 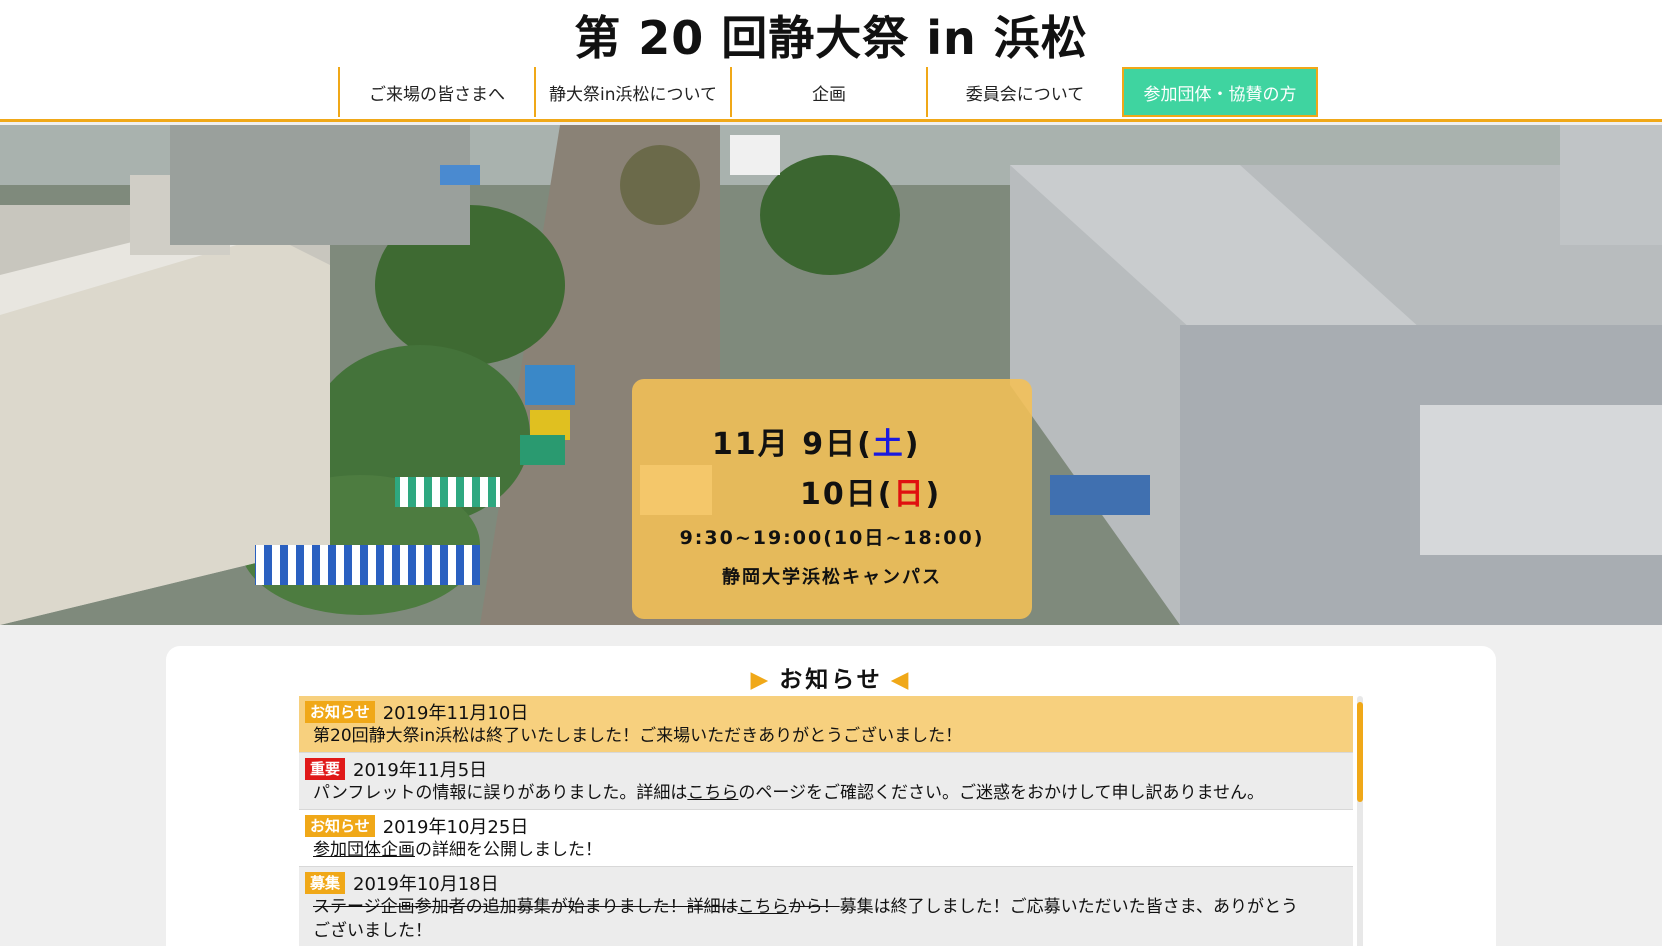 I want to click on nav-item-participants: 参加団体・協賛の方, so click(x=1220, y=92).